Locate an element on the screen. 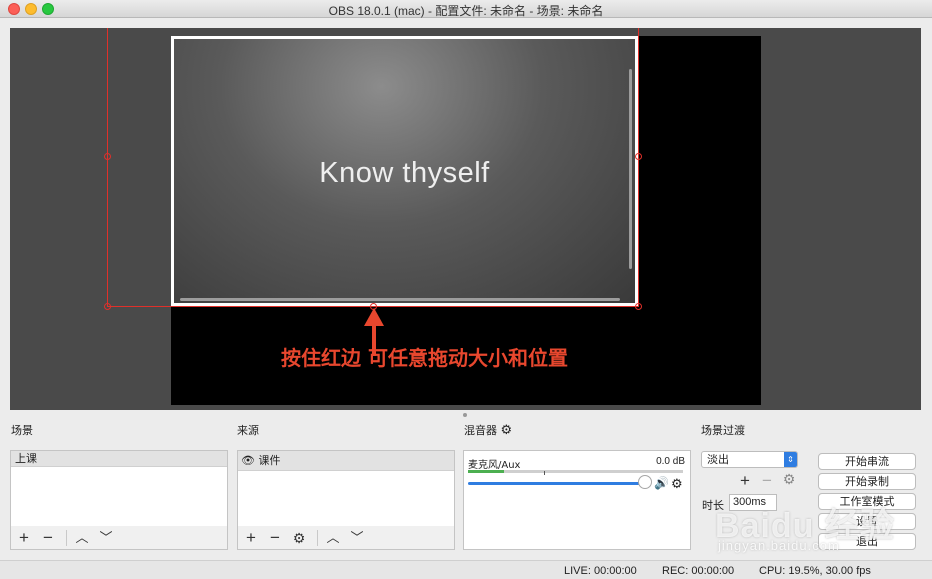  cpu-fps-readout: CPU: 19.5%, 30.00 fps is located at coordinates (815, 571).